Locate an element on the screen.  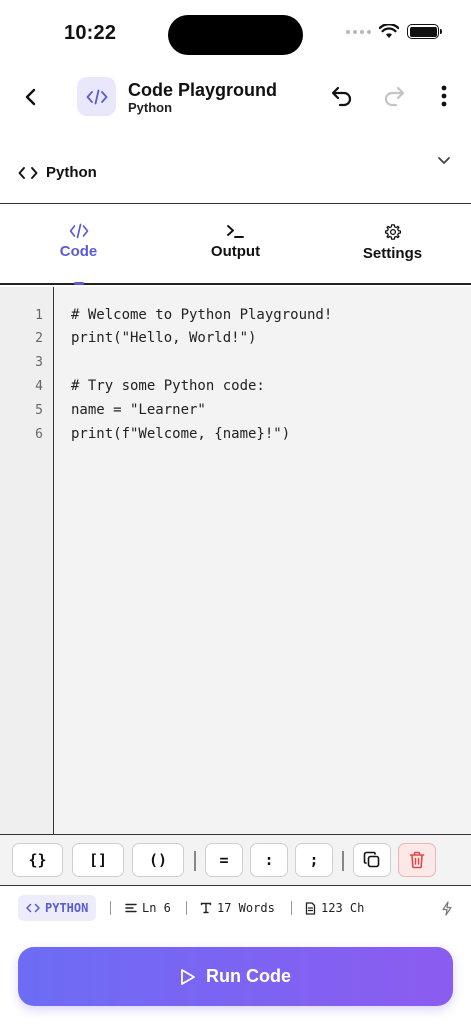
tab-output: Output is located at coordinates (235, 244).